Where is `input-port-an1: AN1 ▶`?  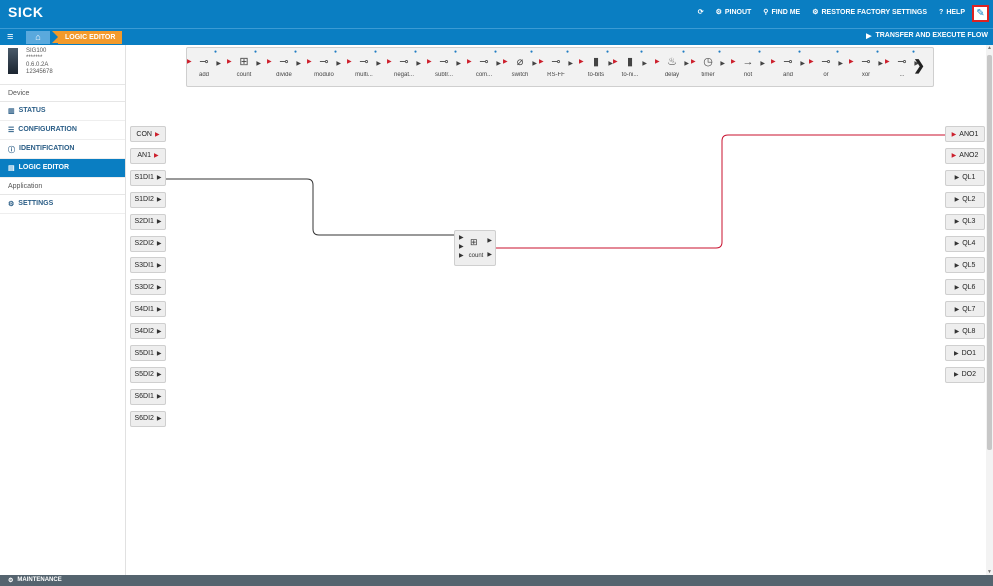 input-port-an1: AN1 ▶ is located at coordinates (148, 155).